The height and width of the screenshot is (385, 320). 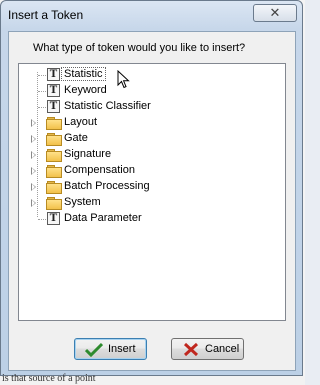 What do you see at coordinates (191, 349) in the screenshot?
I see `cancel-x-icon` at bounding box center [191, 349].